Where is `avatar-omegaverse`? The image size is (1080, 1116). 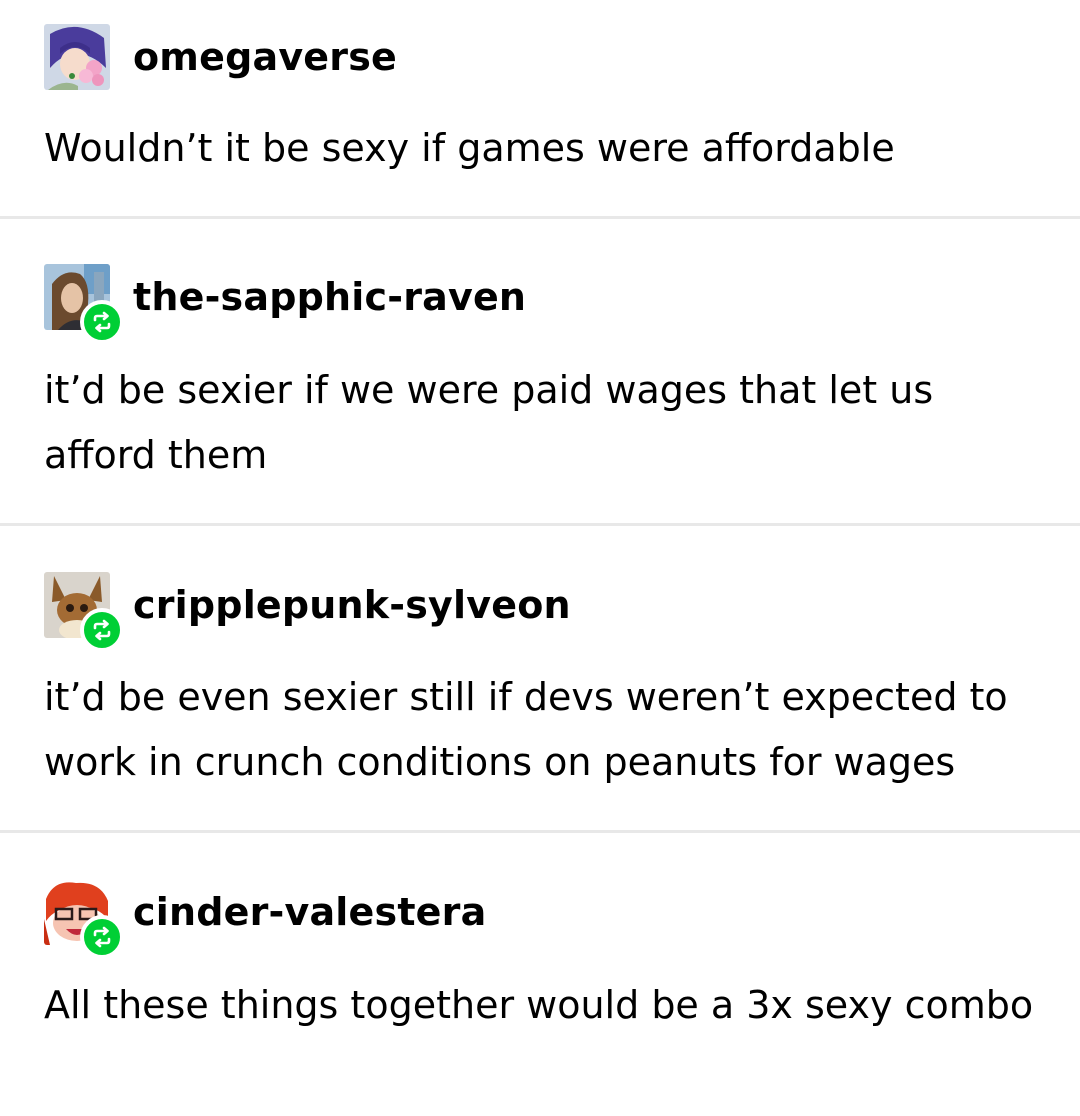 avatar-omegaverse is located at coordinates (77, 57).